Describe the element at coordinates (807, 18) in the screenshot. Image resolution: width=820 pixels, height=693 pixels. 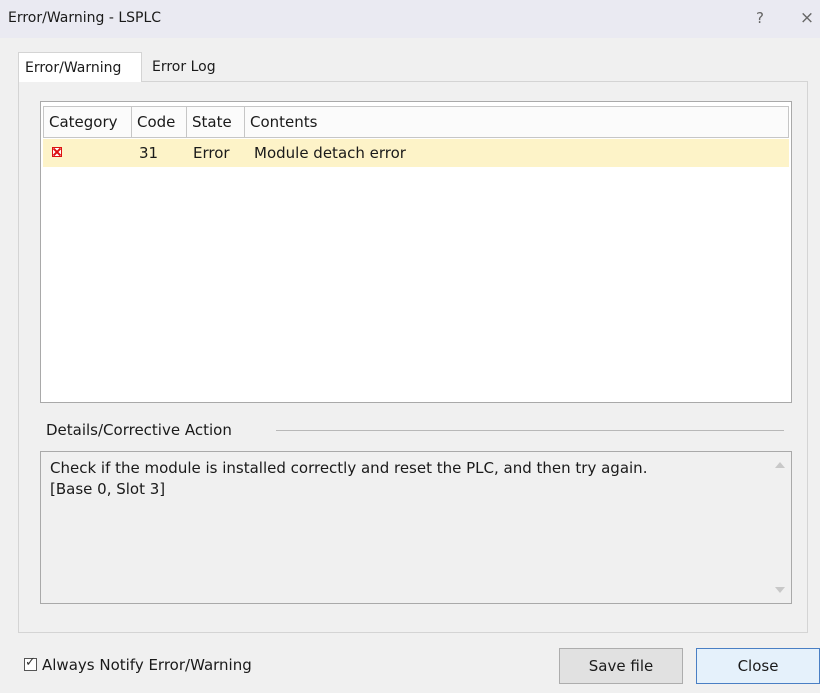
I see `window-close-button: ×` at that location.